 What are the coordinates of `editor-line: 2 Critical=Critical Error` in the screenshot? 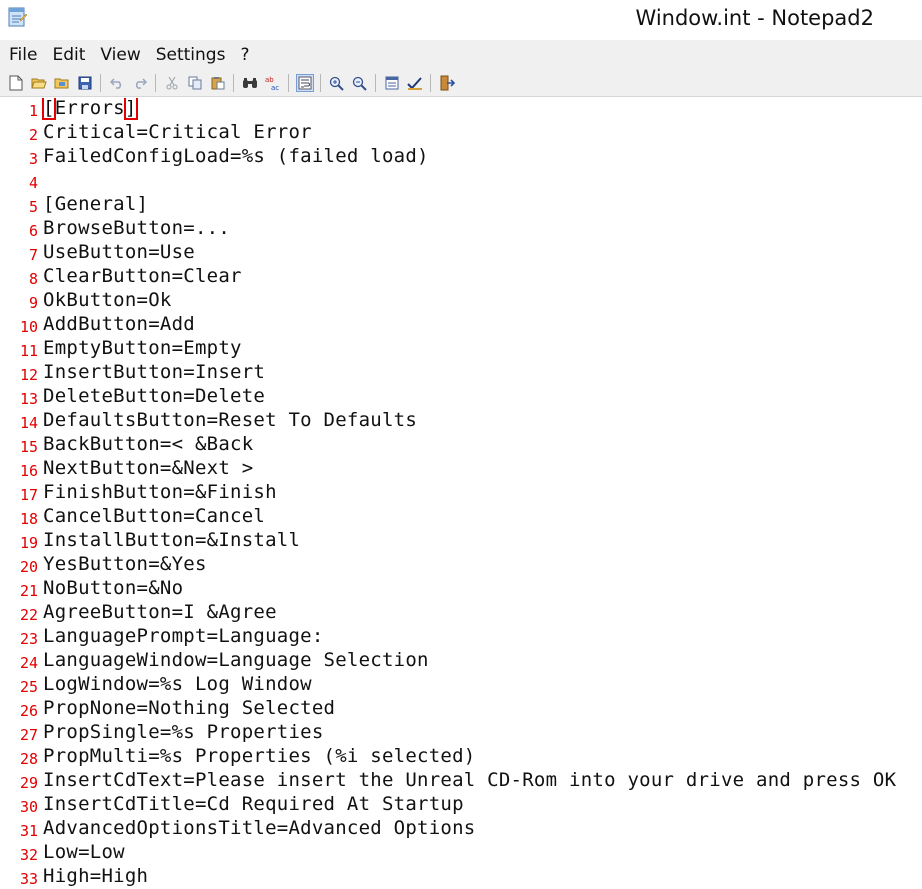 It's located at (461, 133).